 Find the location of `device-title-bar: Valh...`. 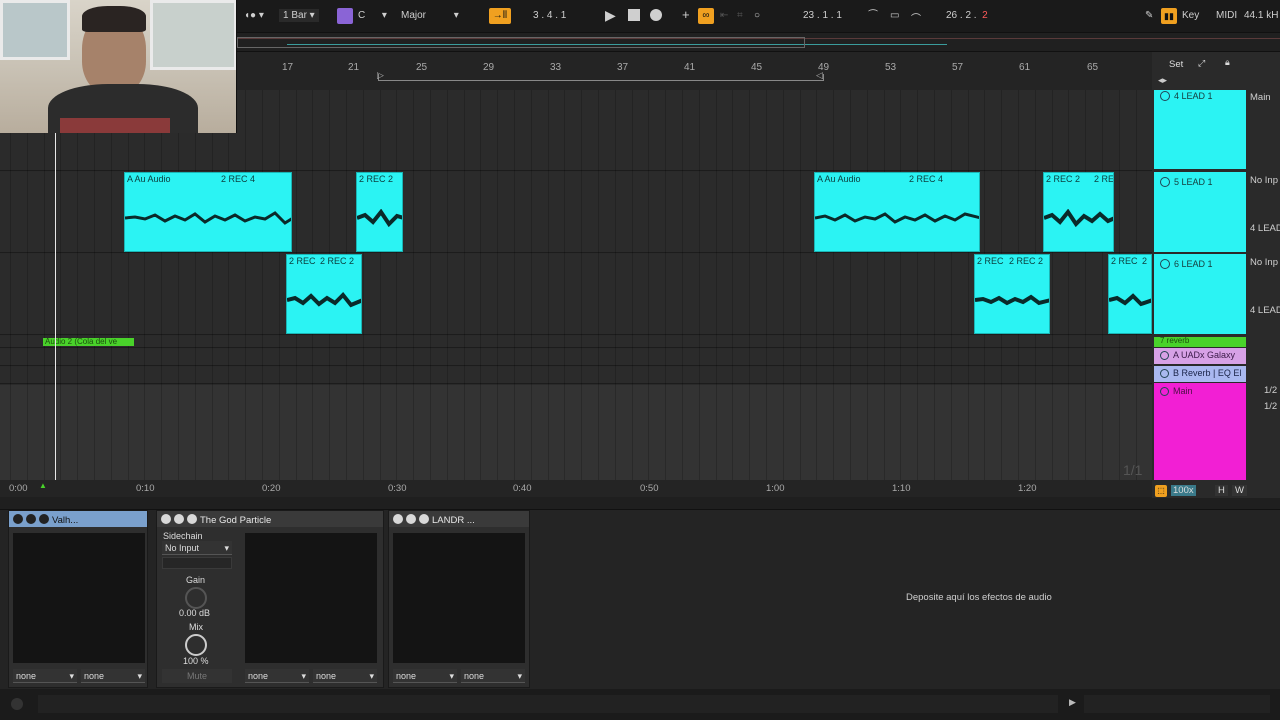

device-title-bar: Valh... is located at coordinates (78, 519).